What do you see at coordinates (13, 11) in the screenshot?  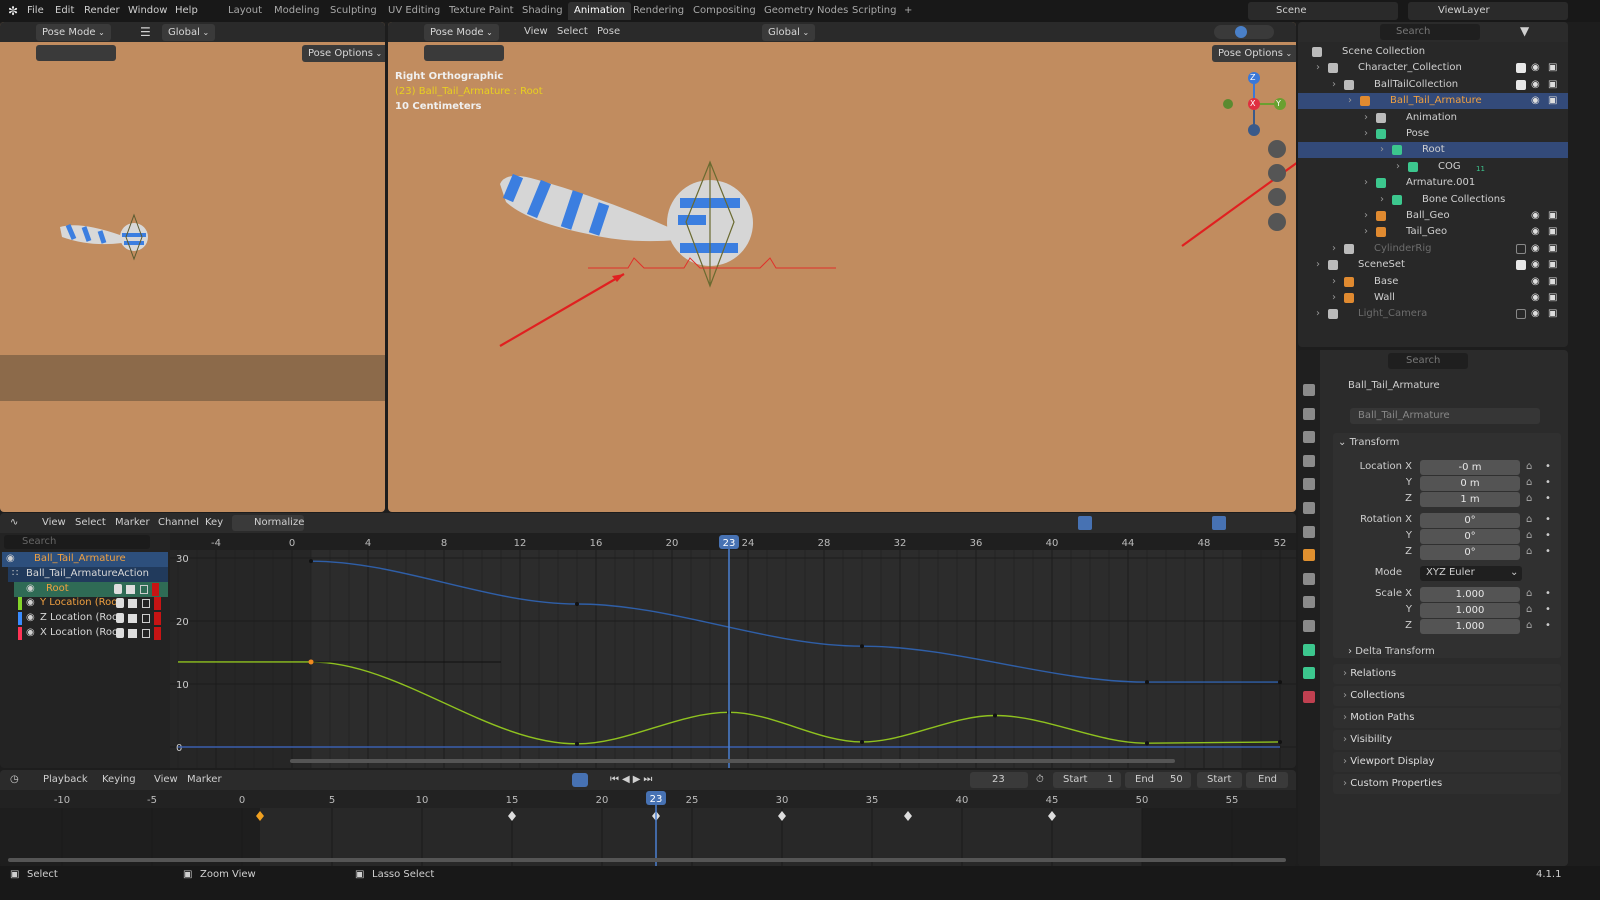 I see `blender-logo-icon: ✼` at bounding box center [13, 11].